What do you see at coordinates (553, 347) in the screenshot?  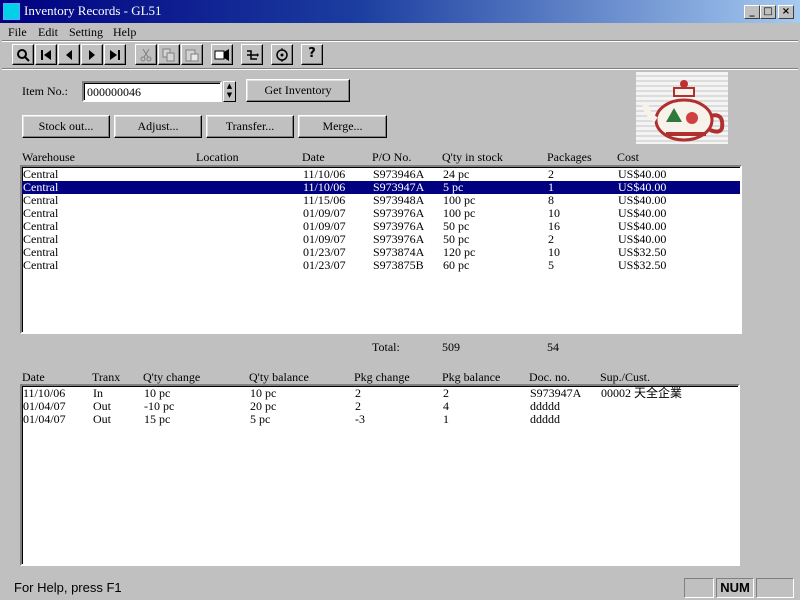 I see `total-packages: 54` at bounding box center [553, 347].